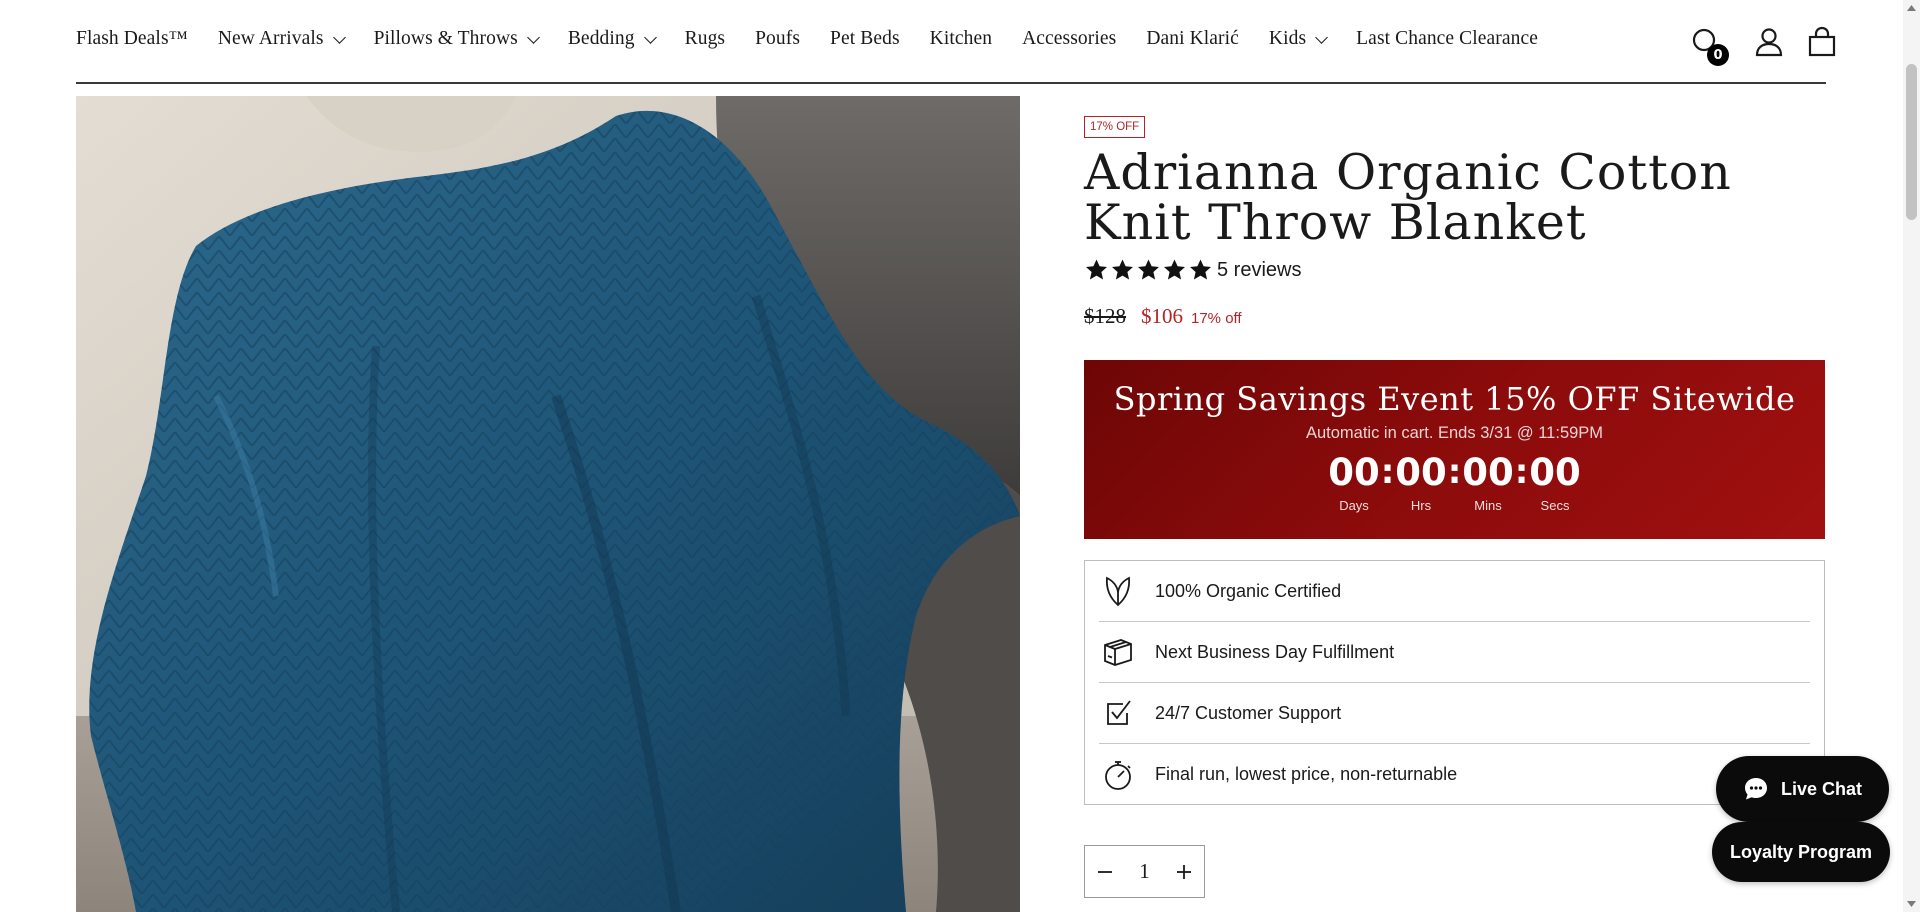 The width and height of the screenshot is (1920, 912). I want to click on nav-item-kitchen: Kitchen, so click(961, 39).